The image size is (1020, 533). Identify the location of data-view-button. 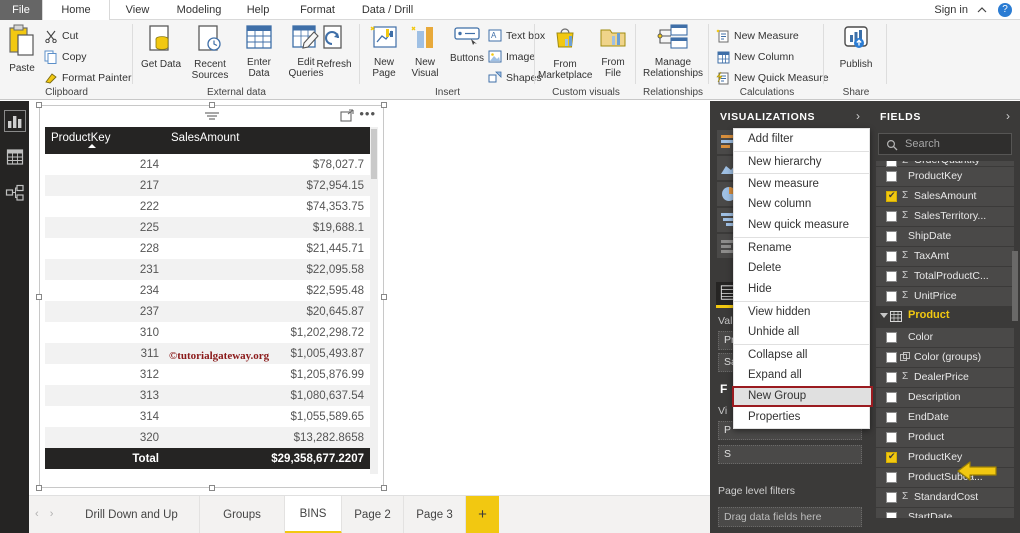
(15, 157).